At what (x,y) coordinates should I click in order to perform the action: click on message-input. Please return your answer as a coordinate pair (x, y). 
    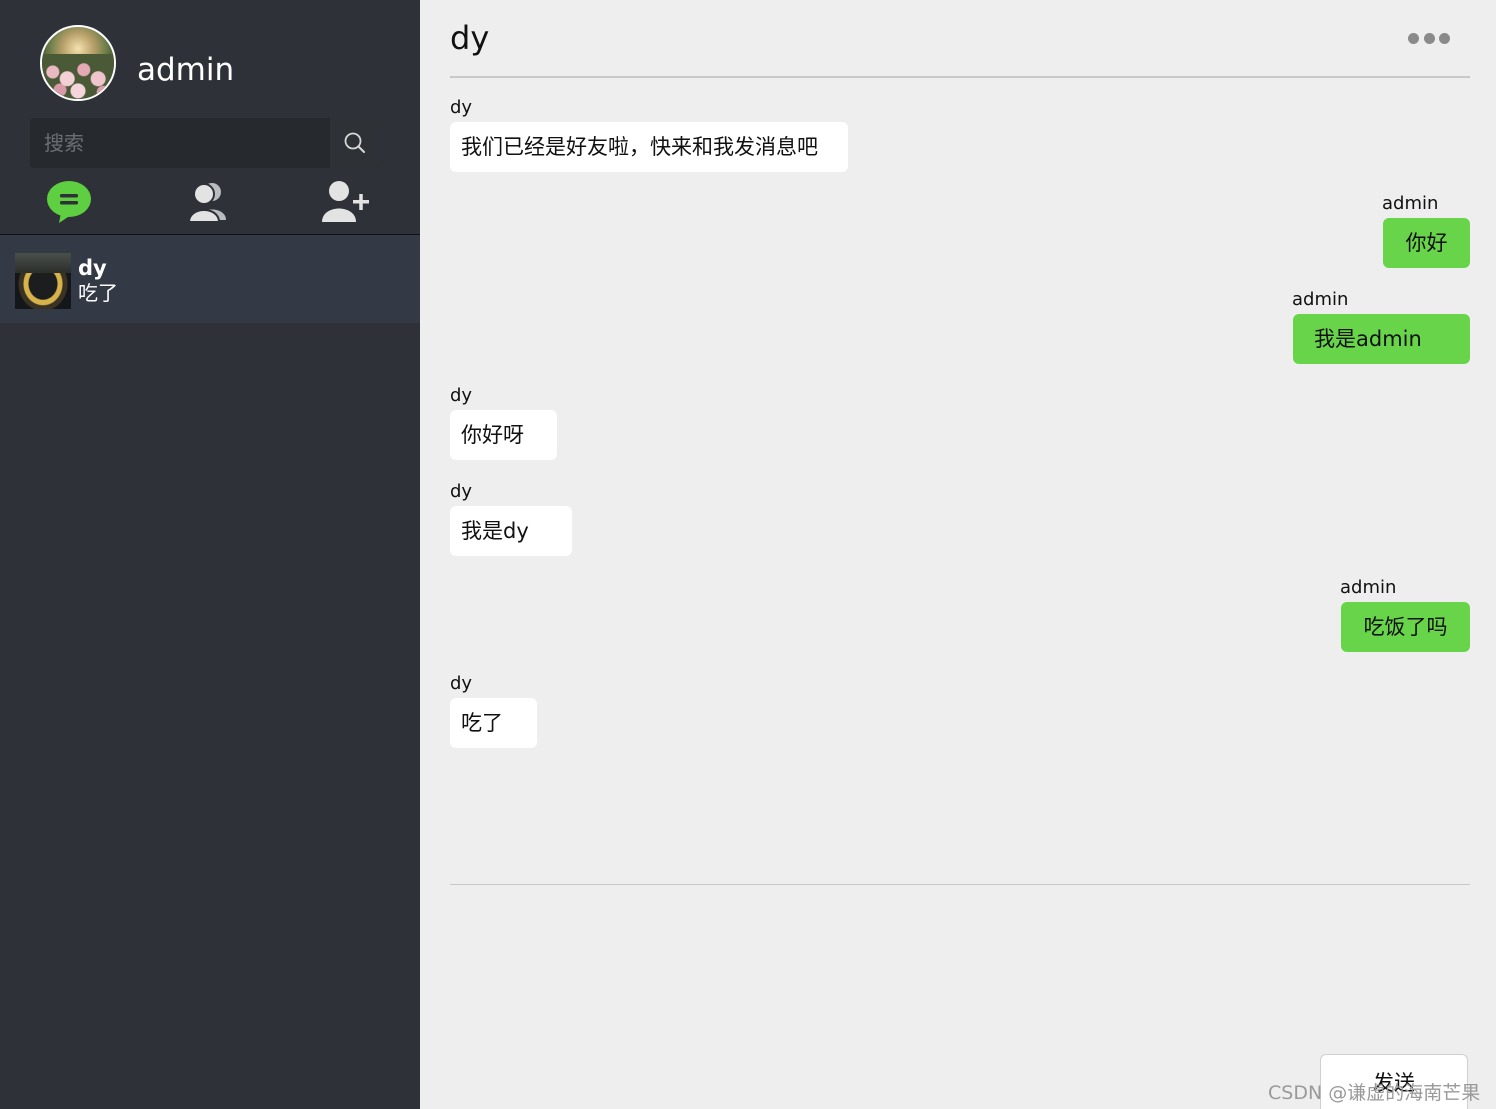
    Looking at the image, I should click on (962, 967).